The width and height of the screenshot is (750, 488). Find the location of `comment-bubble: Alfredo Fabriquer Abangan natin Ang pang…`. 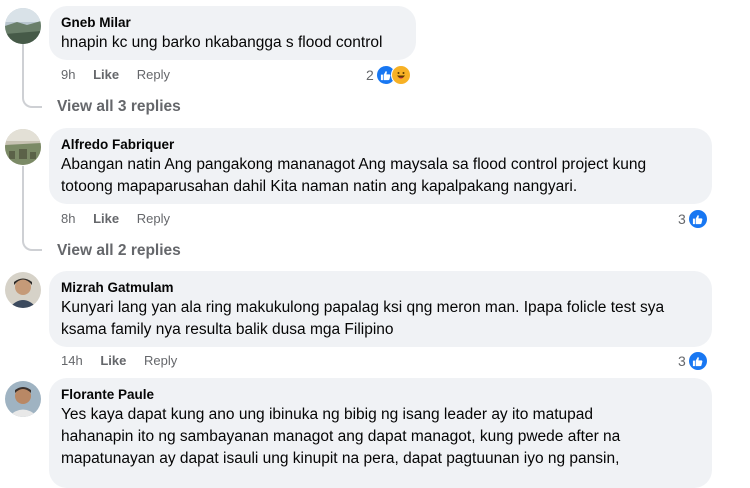

comment-bubble: Alfredo Fabriquer Abangan natin Ang pang… is located at coordinates (380, 166).